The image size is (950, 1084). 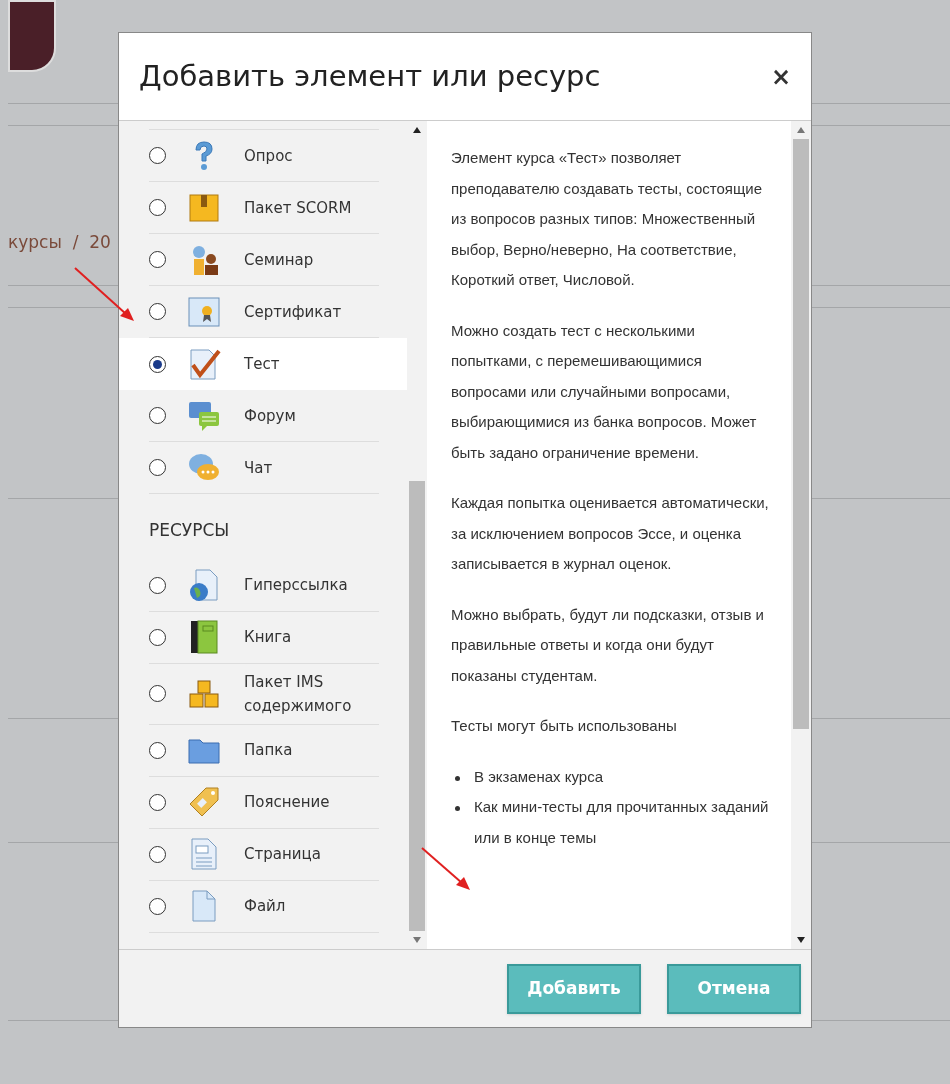 I want to click on option-label: Файл, so click(x=265, y=906).